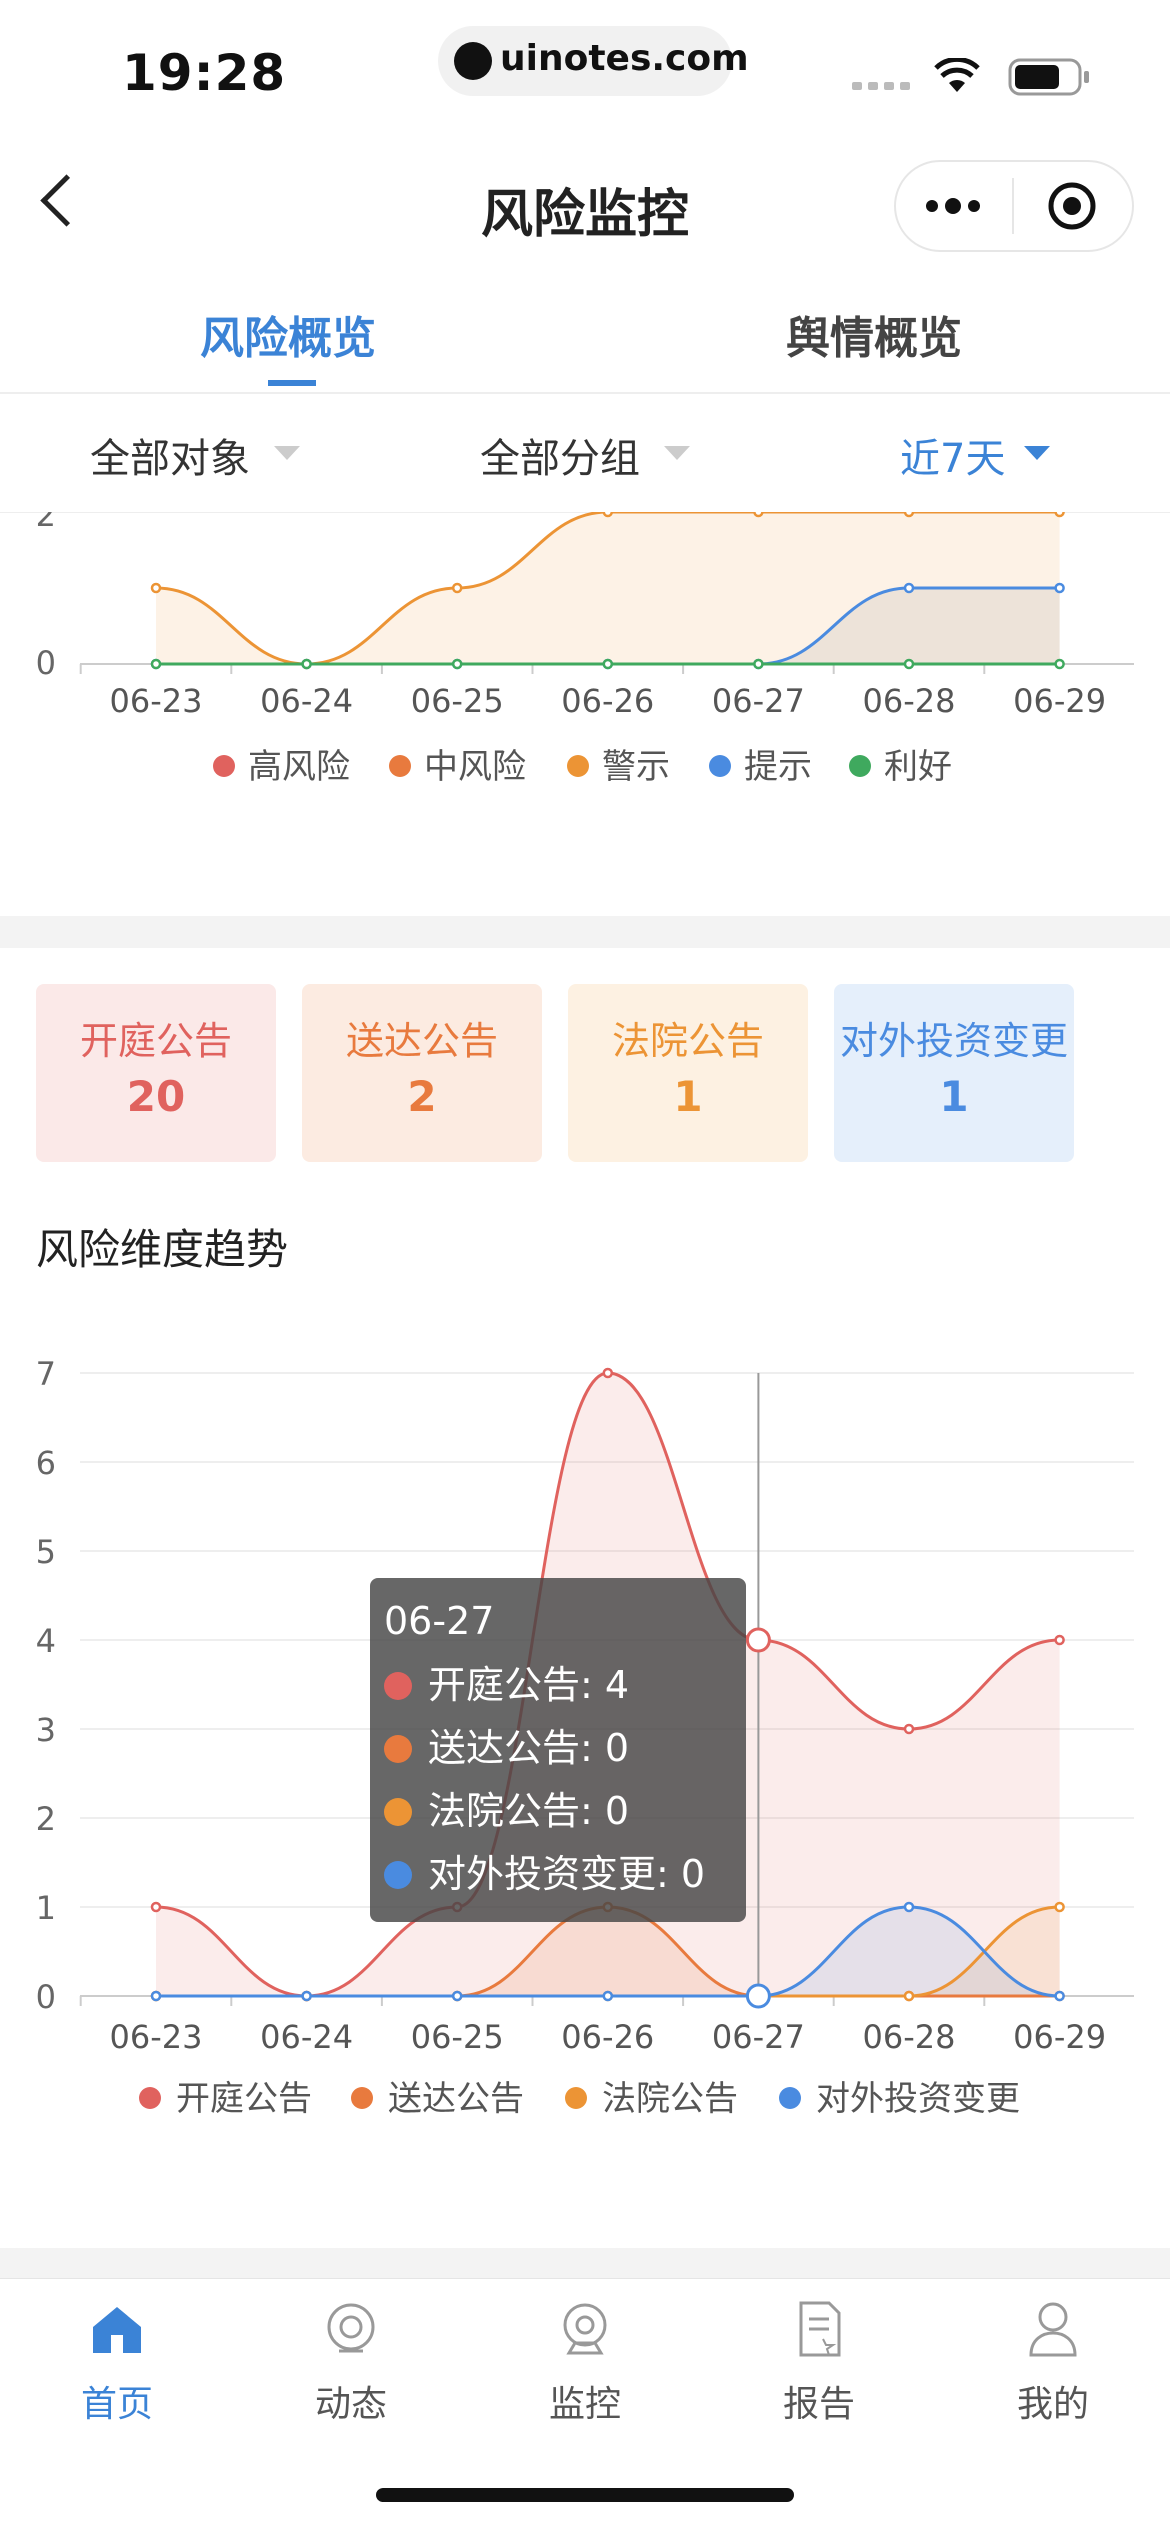 This screenshot has height=2533, width=1170. I want to click on legend-label: 利好, so click(918, 767).